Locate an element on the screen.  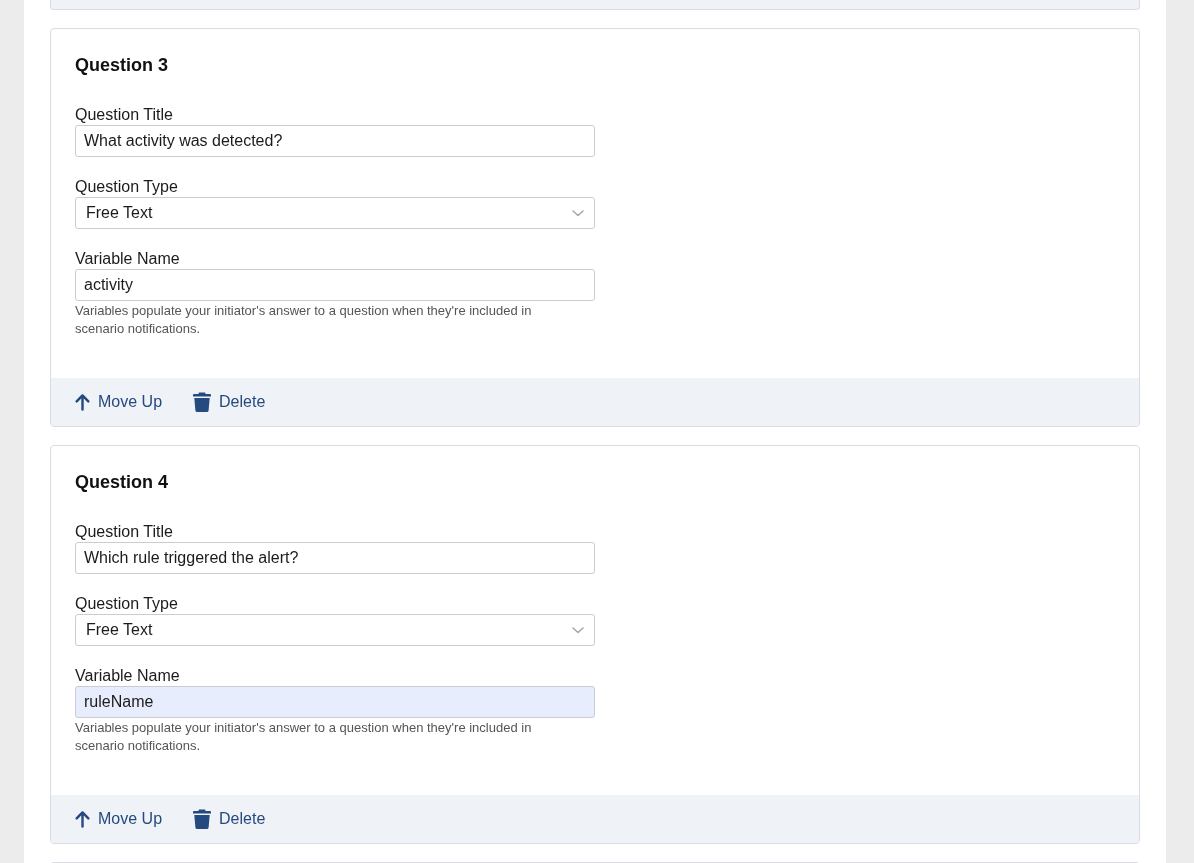
input-field: activity is located at coordinates (335, 285).